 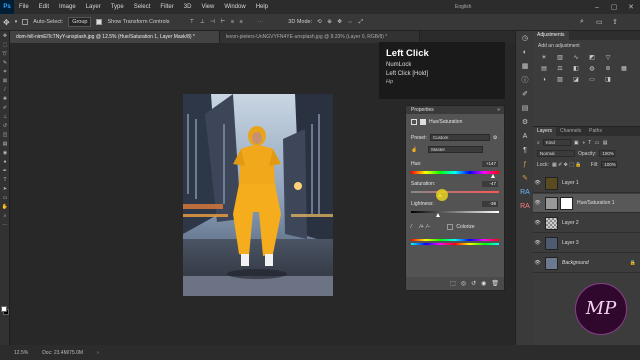 What do you see at coordinates (414, 150) in the screenshot?
I see `target-adjust-icon: ☝` at bounding box center [414, 150].